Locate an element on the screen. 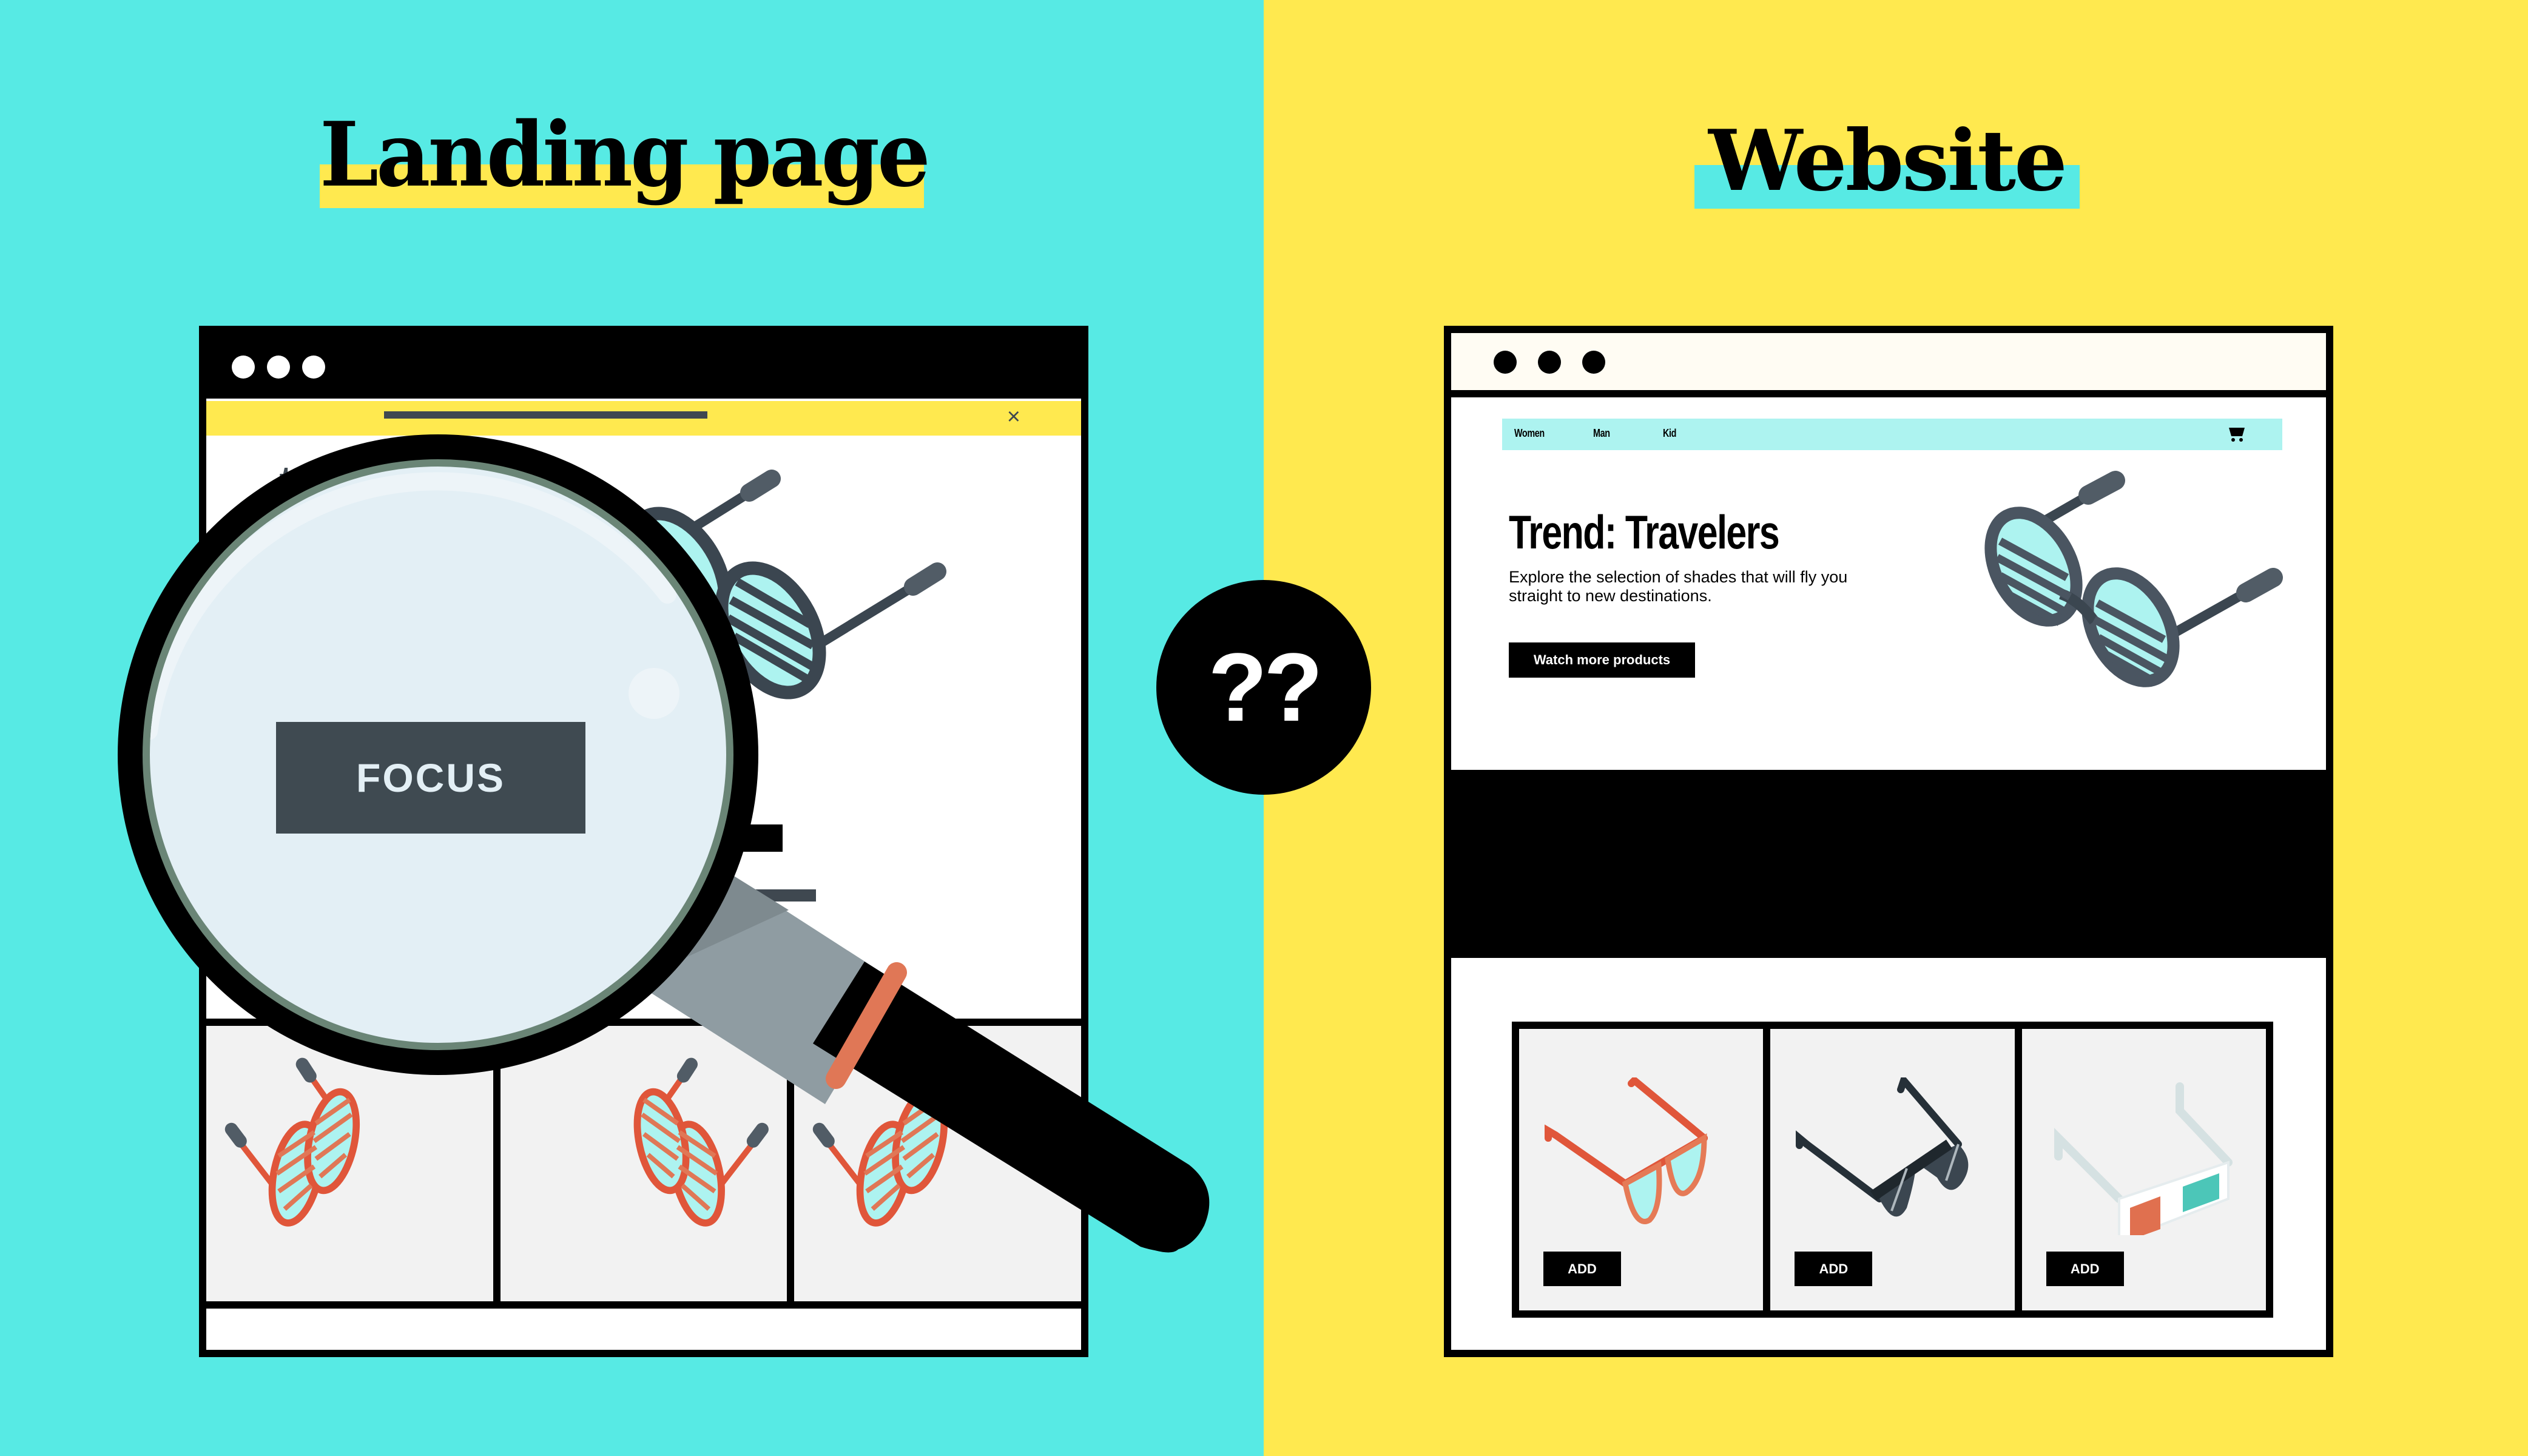 This screenshot has height=1456, width=2528. announcement-banner: × is located at coordinates (644, 418).